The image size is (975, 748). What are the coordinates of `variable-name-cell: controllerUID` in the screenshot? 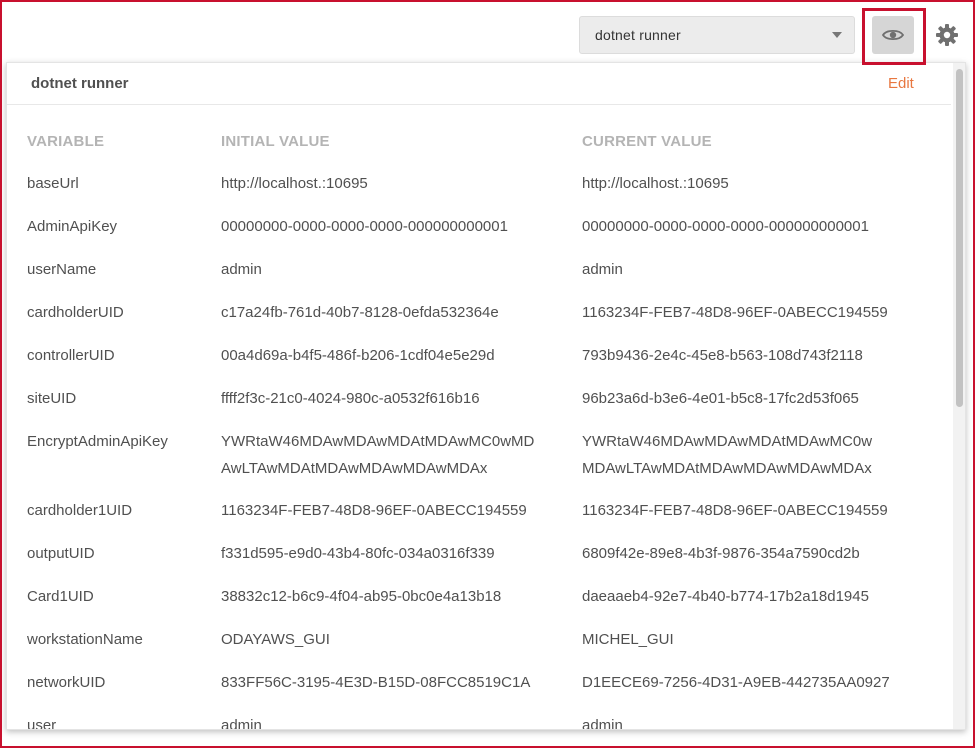 It's located at (71, 355).